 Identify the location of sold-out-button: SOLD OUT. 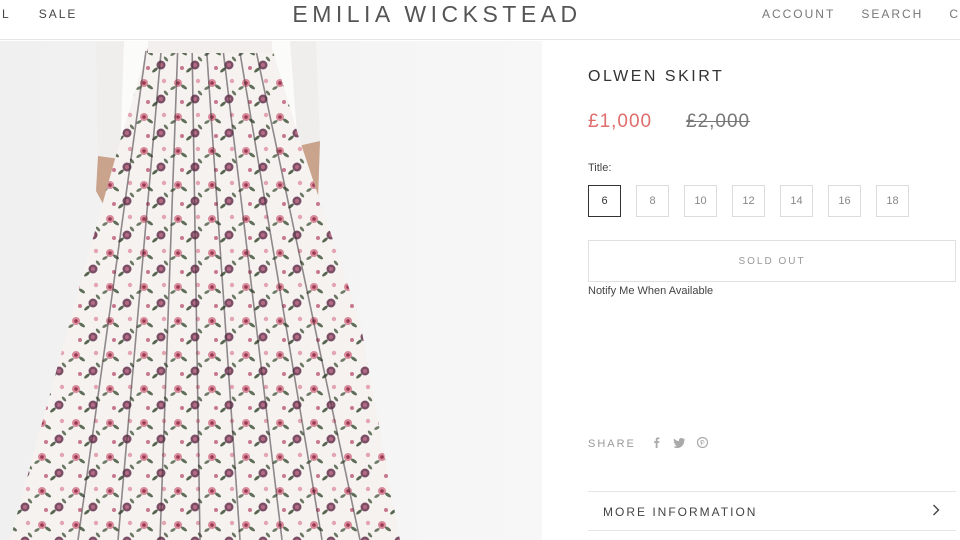
(772, 261).